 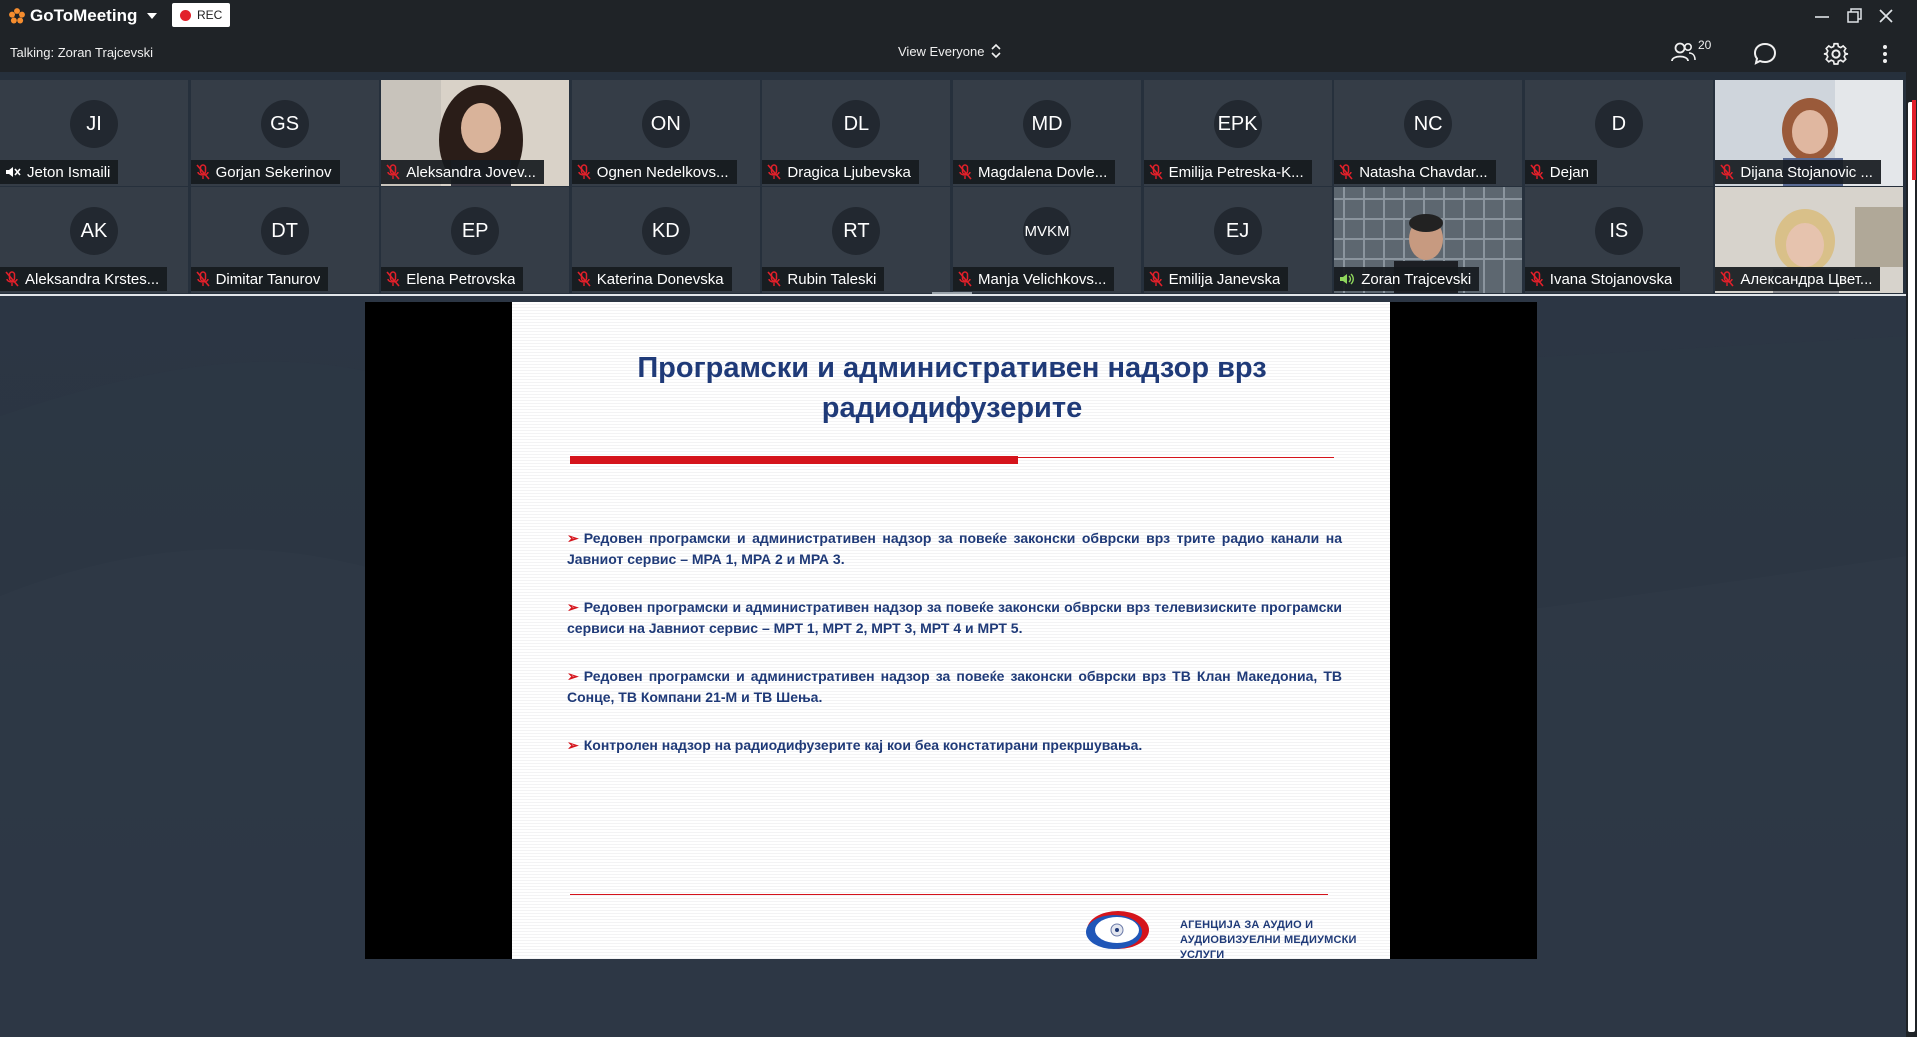 What do you see at coordinates (665, 240) in the screenshot?
I see `participant-tile: KD Katerina Donevska` at bounding box center [665, 240].